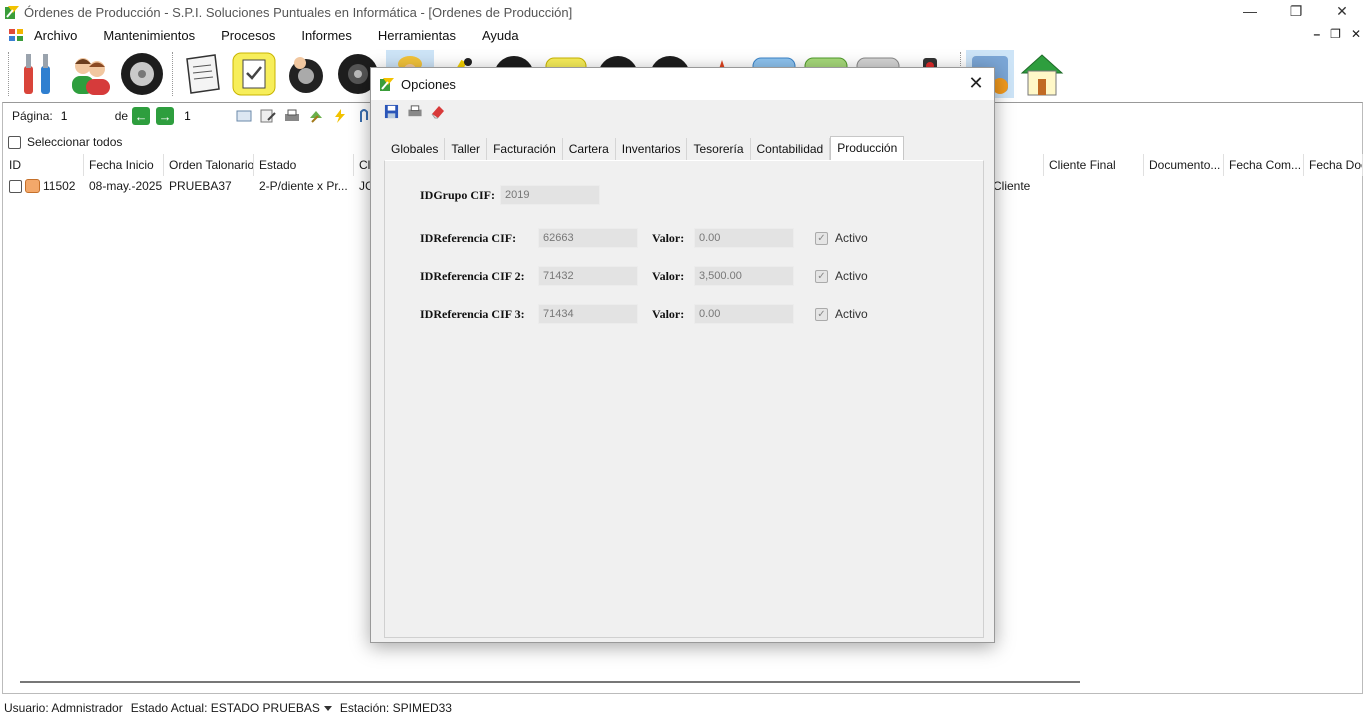  I want to click on horizontal-scrollbar, so click(550, 682).